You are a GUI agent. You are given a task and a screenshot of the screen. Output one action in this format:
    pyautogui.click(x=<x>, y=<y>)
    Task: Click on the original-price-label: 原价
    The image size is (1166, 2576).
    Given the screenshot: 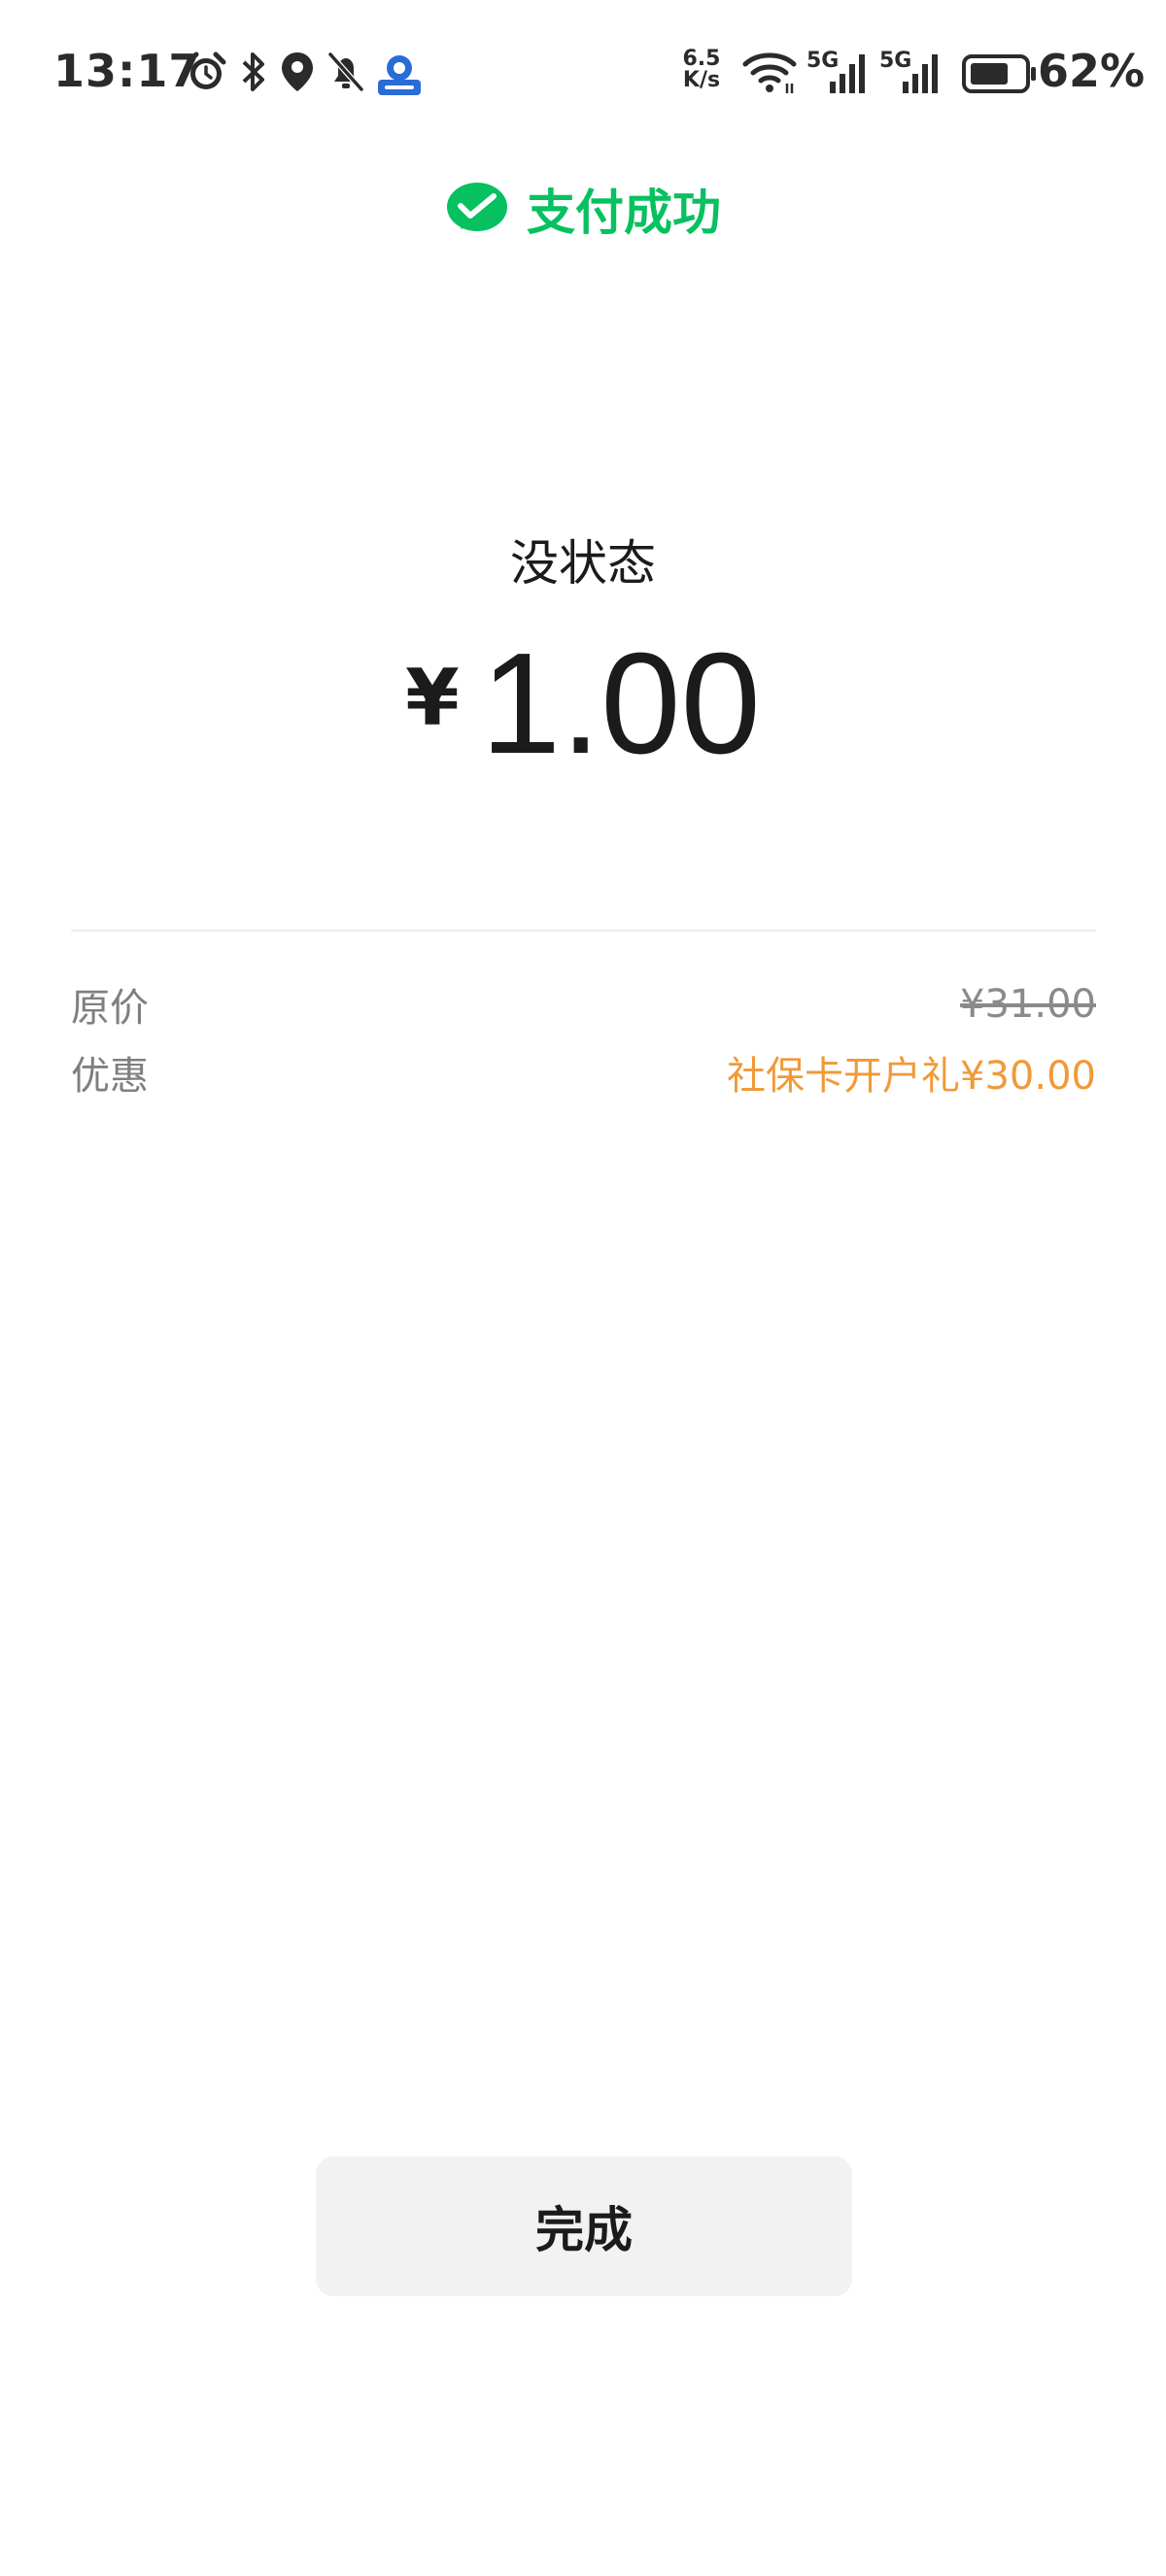 What is the action you would take?
    pyautogui.click(x=110, y=1008)
    